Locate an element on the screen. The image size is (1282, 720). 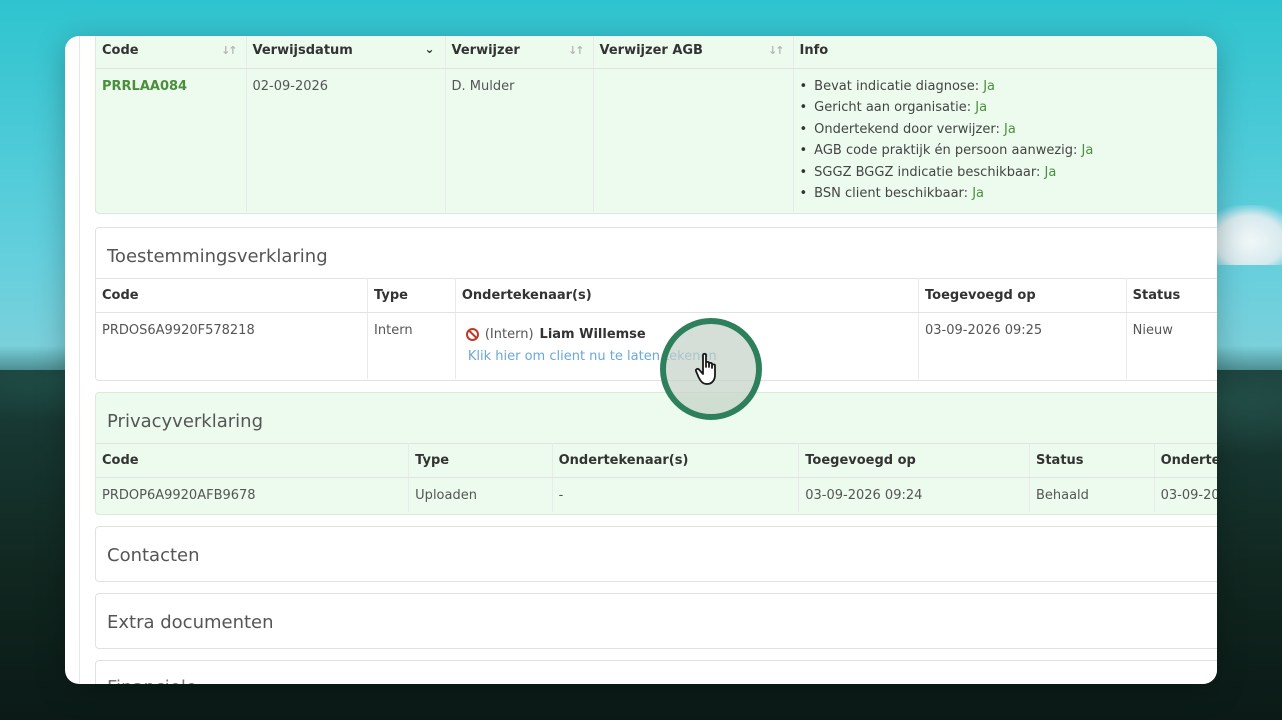
next-section-panel: Financiele is located at coordinates (656, 672).